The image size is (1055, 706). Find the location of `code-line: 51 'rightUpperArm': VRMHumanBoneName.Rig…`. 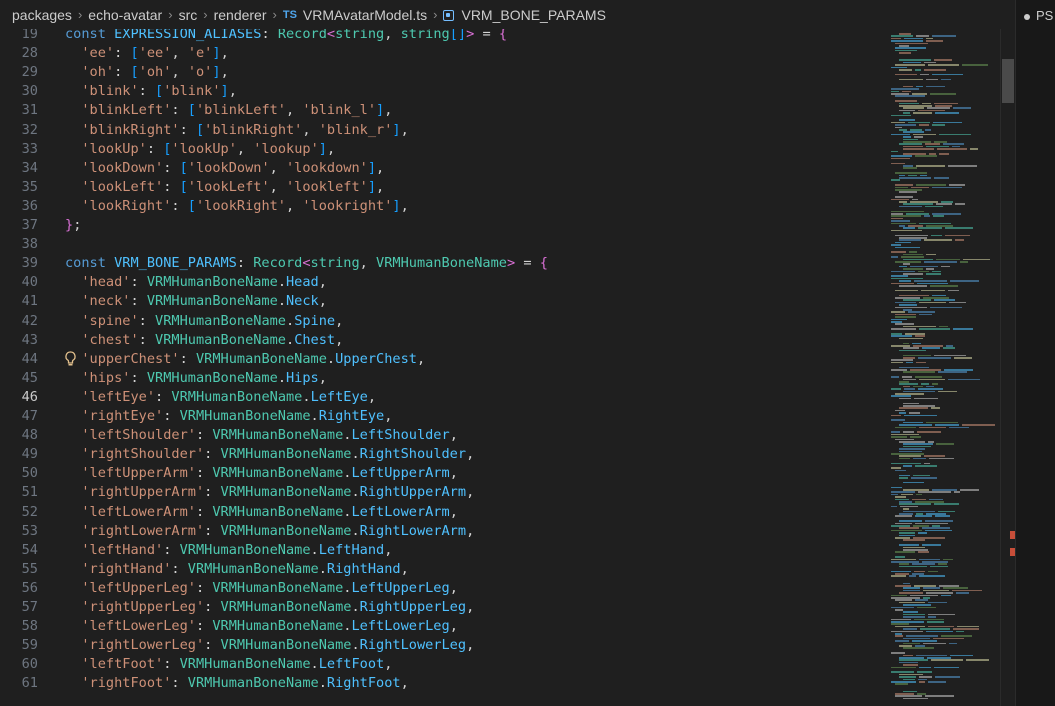

code-line: 51 'rightUpperArm': VRMHumanBoneName.Rig… is located at coordinates (442, 492).